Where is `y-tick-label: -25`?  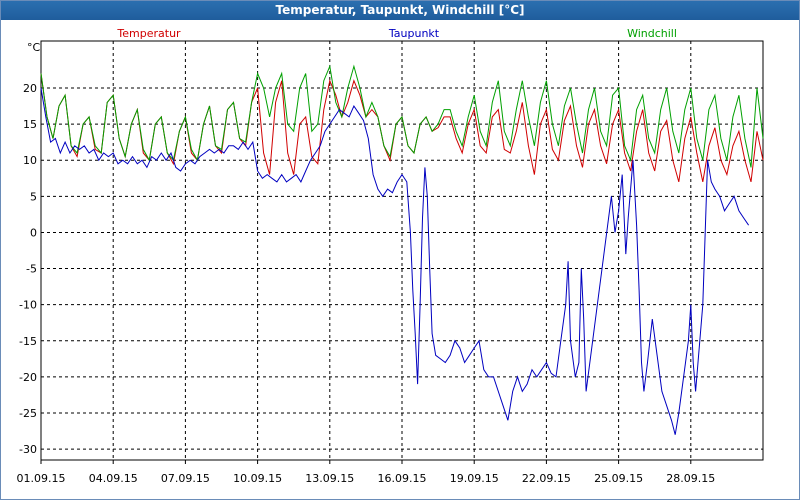
y-tick-label: -25 is located at coordinates (28, 413).